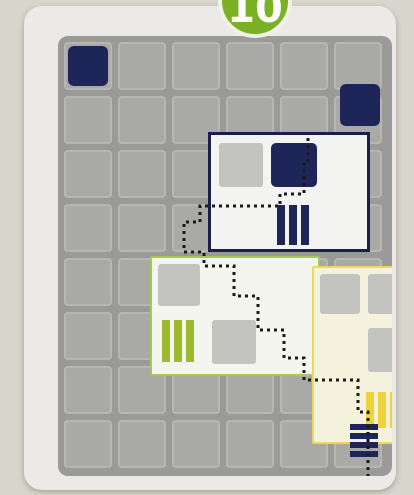  What do you see at coordinates (255, 19) in the screenshot?
I see `level-badge: 10` at bounding box center [255, 19].